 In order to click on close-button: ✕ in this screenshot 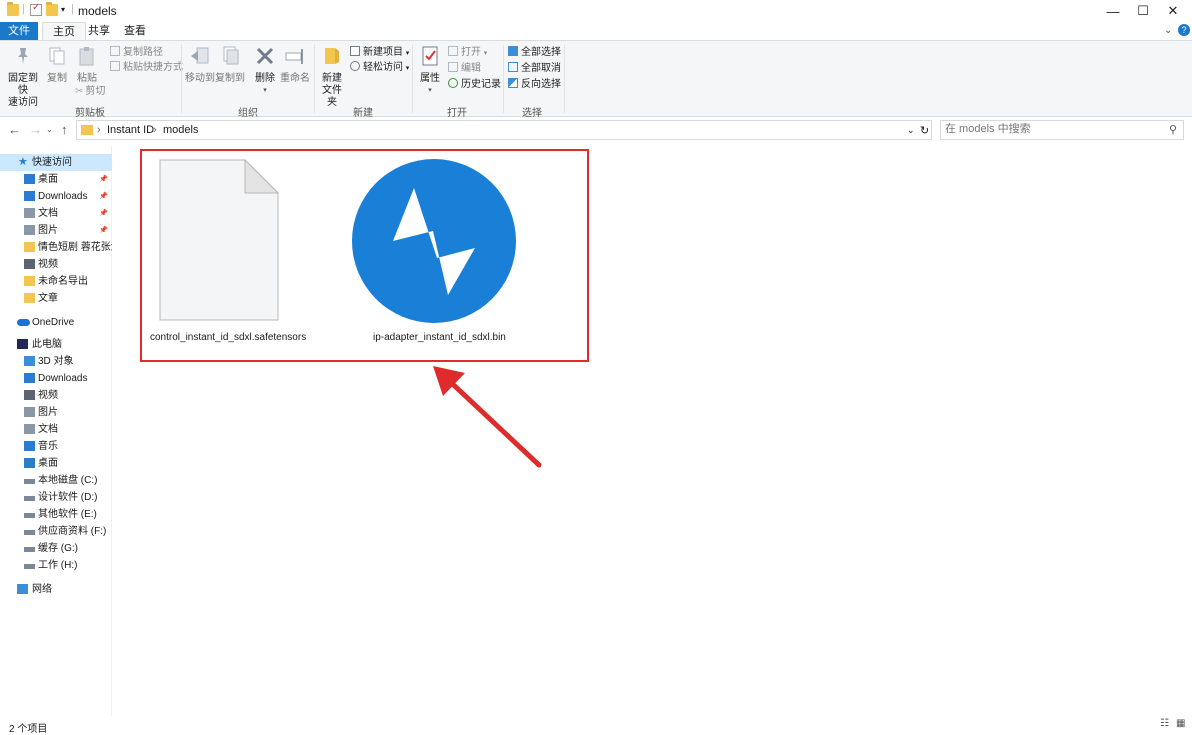, I will do `click(1171, 11)`.